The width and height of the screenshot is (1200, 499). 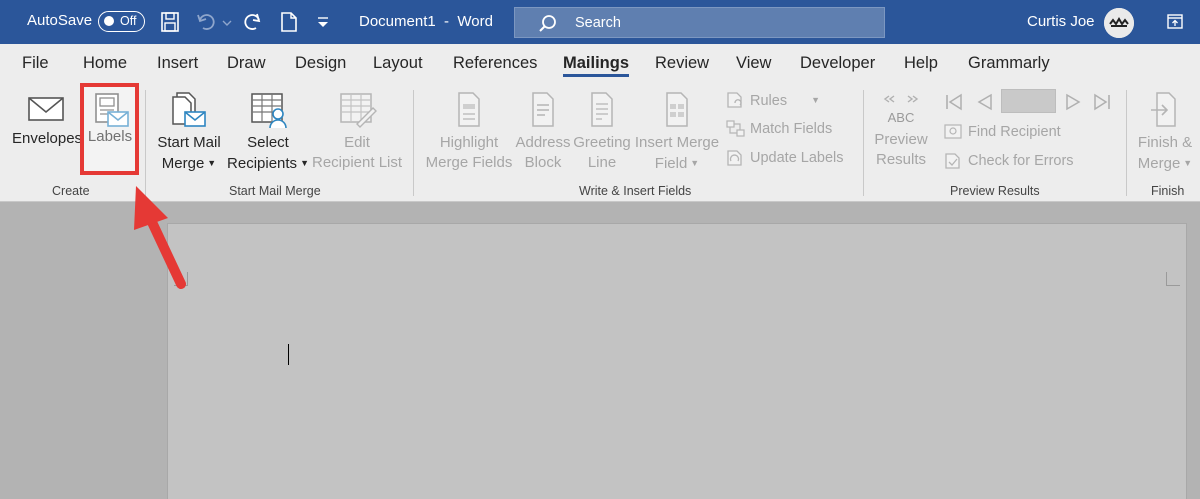 I want to click on address-block-icon, so click(x=543, y=109).